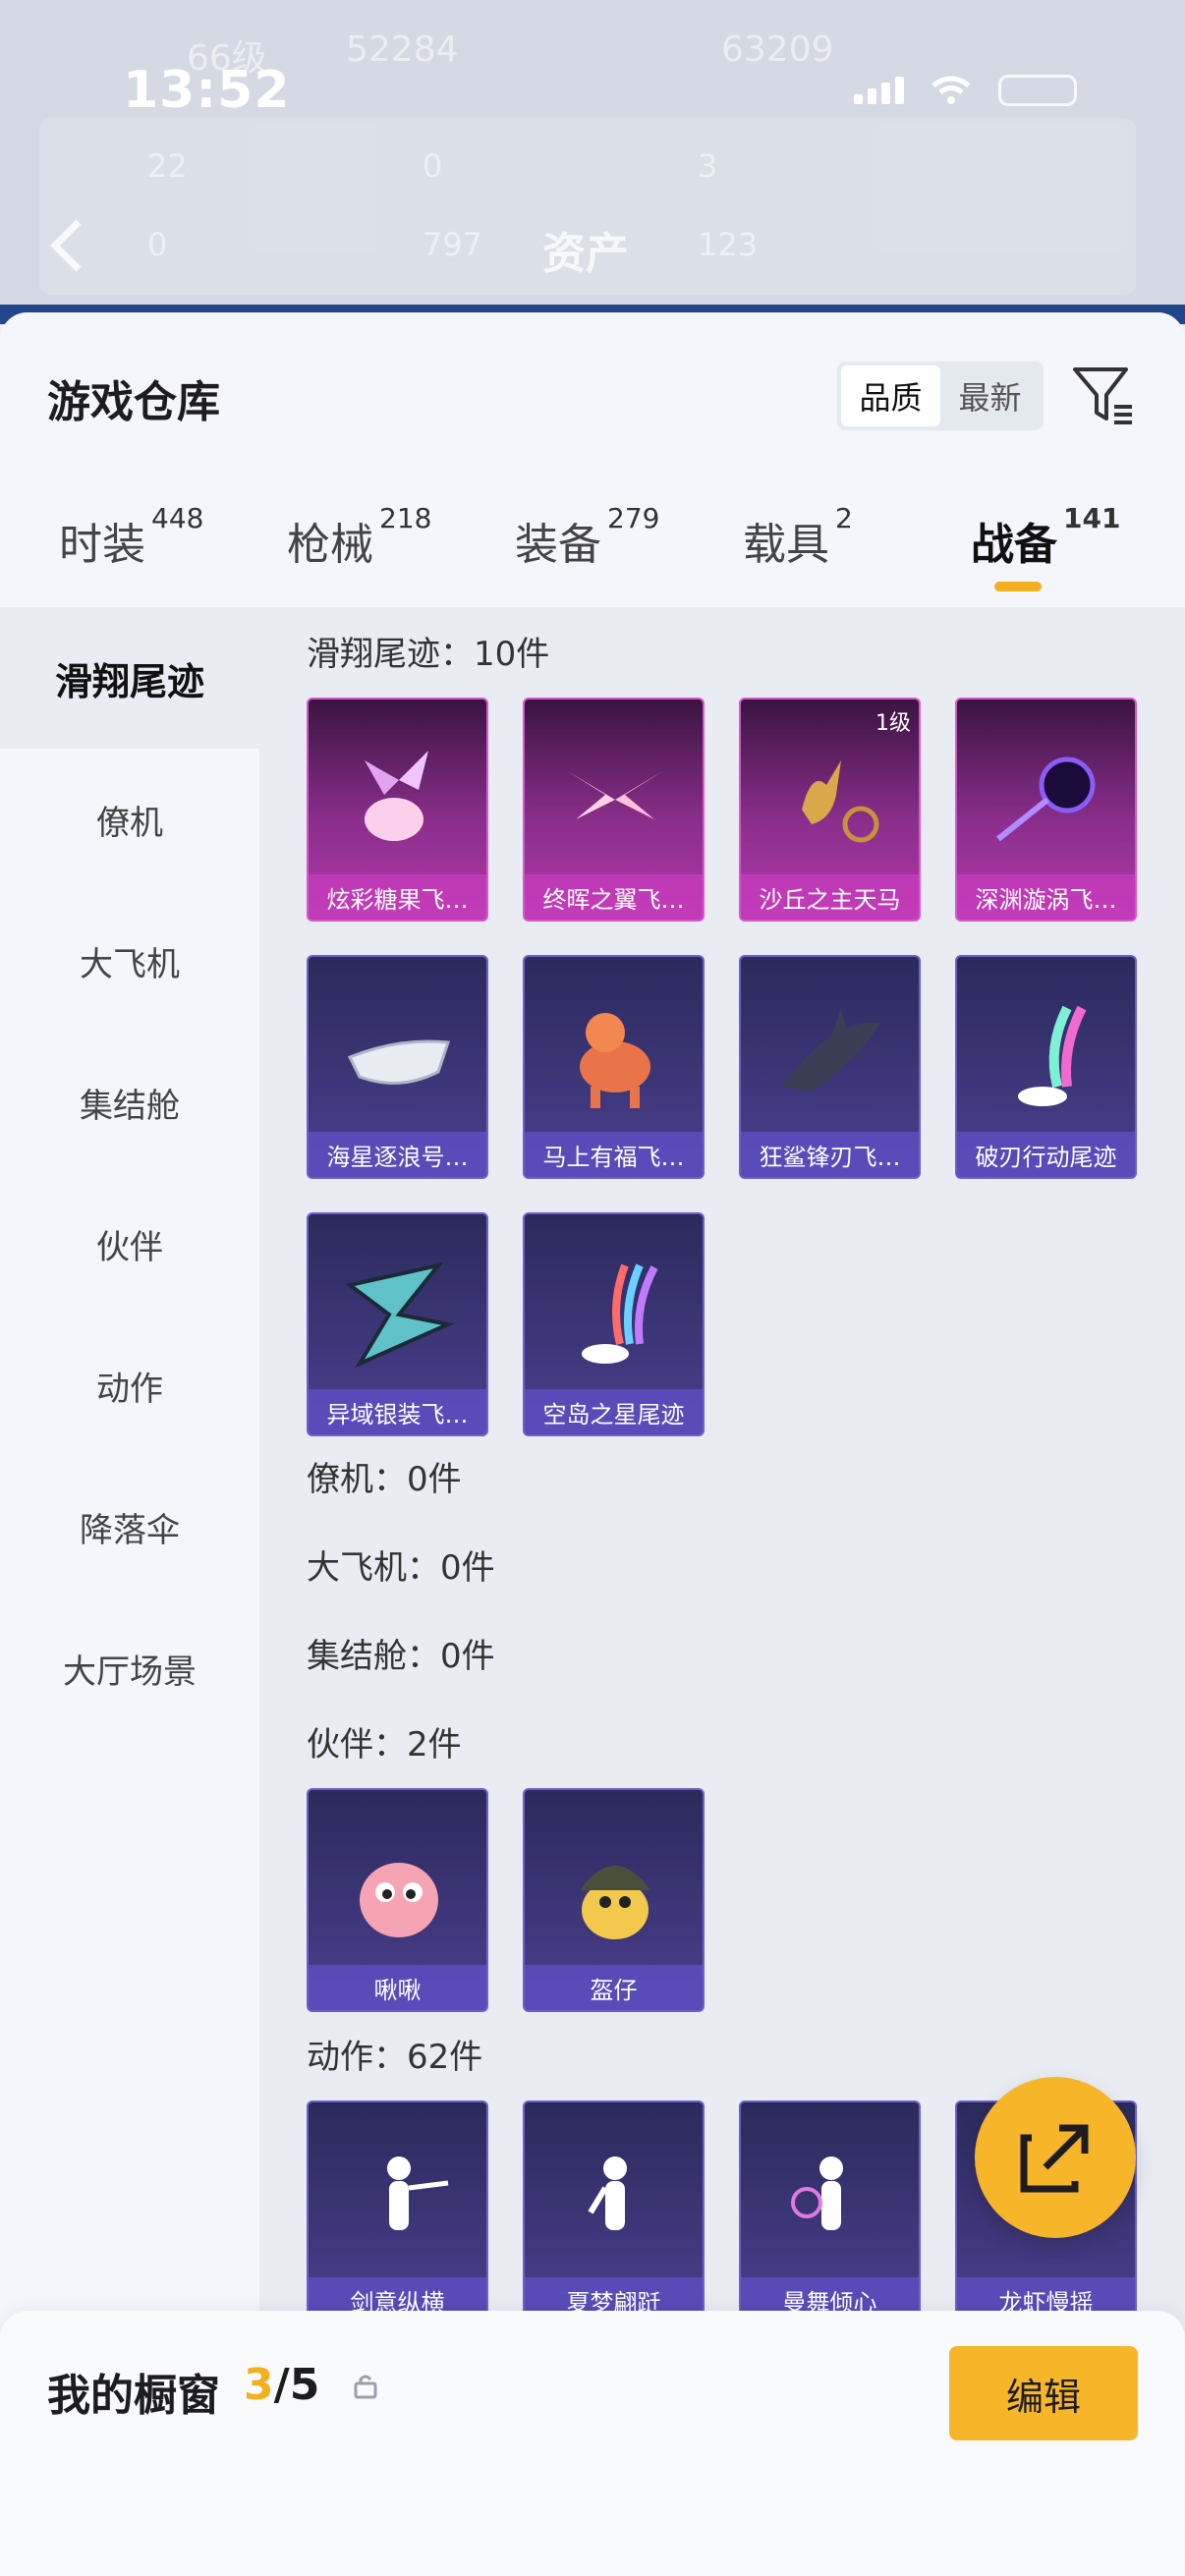 This screenshot has width=1185, height=2576. I want to click on page-title: 游戏仓库, so click(134, 402).